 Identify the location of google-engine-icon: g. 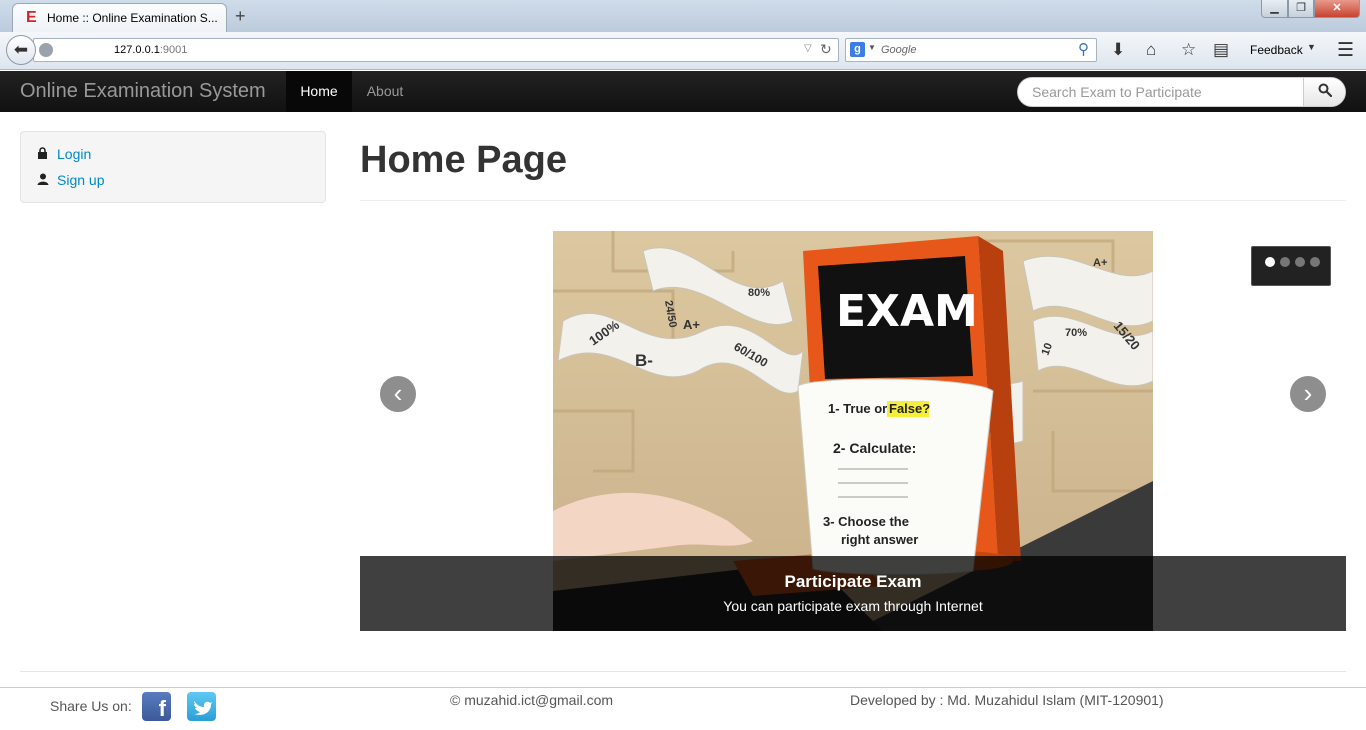
(857, 49).